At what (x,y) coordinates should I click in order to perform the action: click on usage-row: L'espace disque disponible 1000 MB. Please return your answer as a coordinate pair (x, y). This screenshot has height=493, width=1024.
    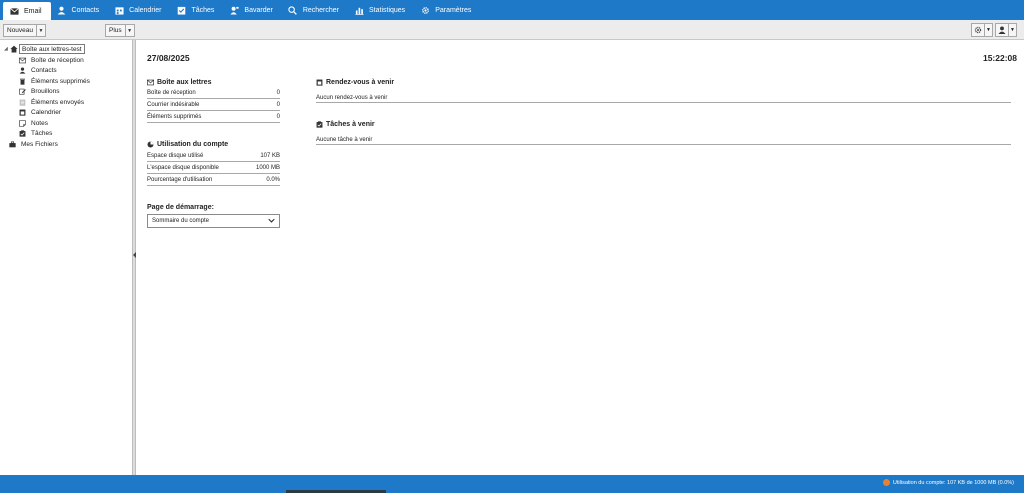
    Looking at the image, I should click on (213, 168).